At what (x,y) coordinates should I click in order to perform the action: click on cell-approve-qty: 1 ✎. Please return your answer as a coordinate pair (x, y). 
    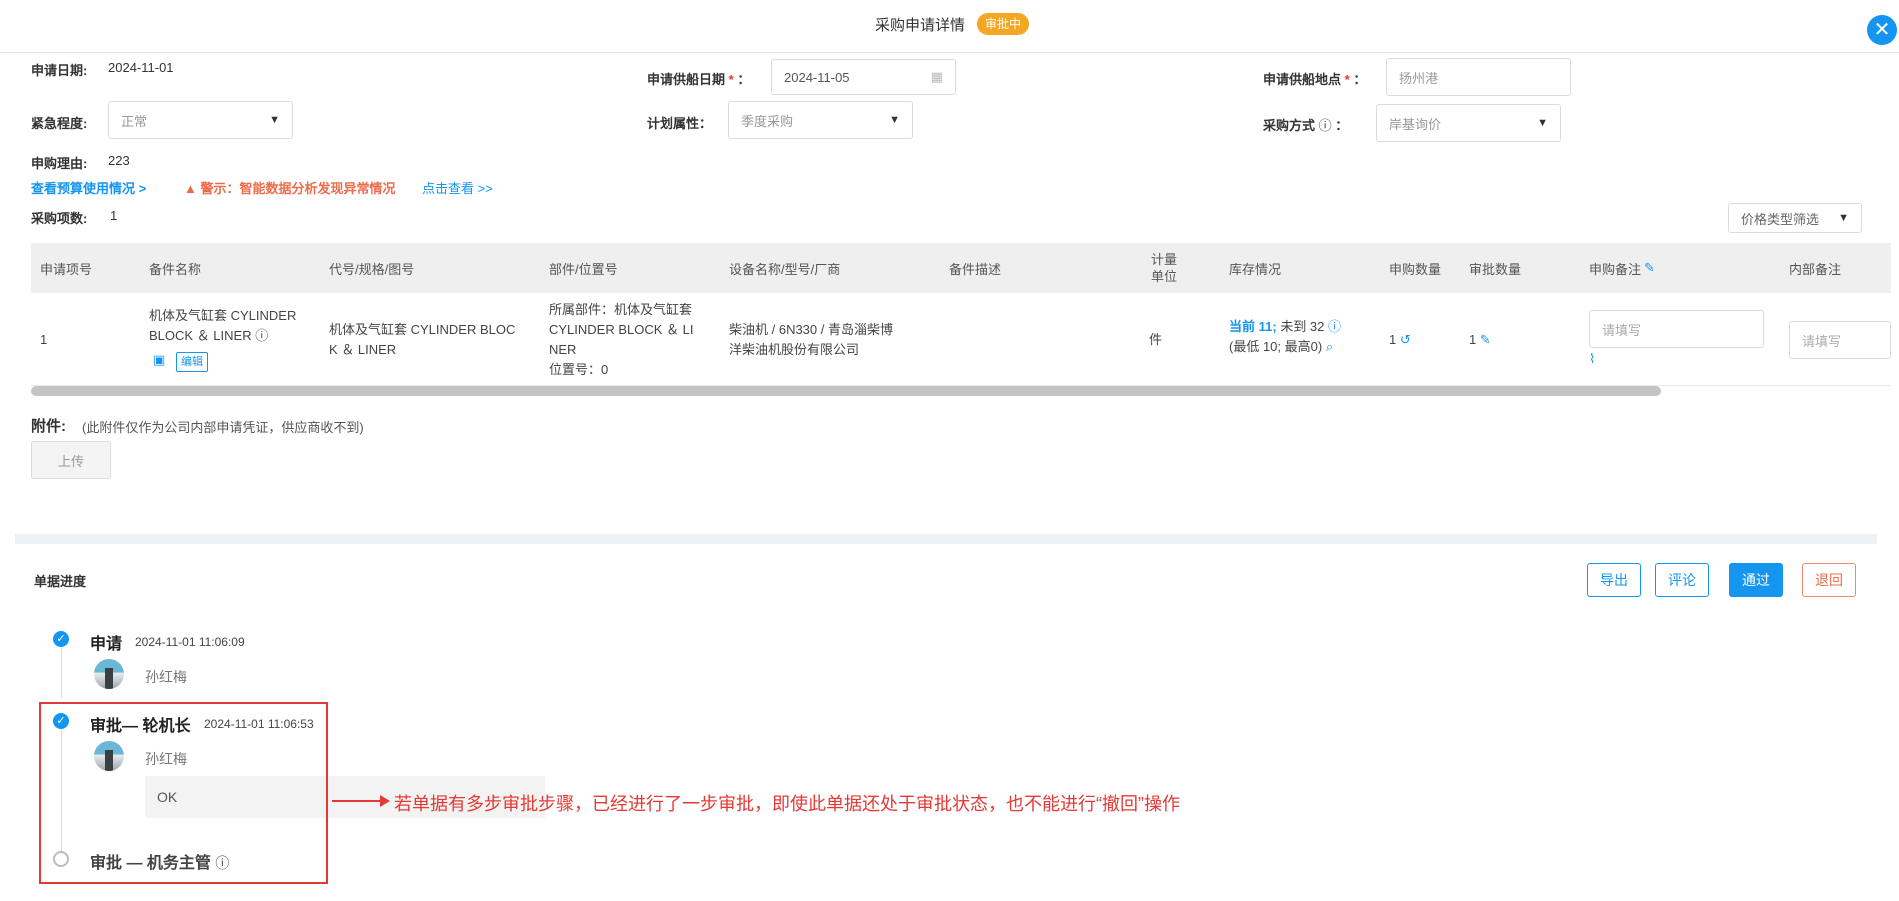
    Looking at the image, I should click on (1480, 339).